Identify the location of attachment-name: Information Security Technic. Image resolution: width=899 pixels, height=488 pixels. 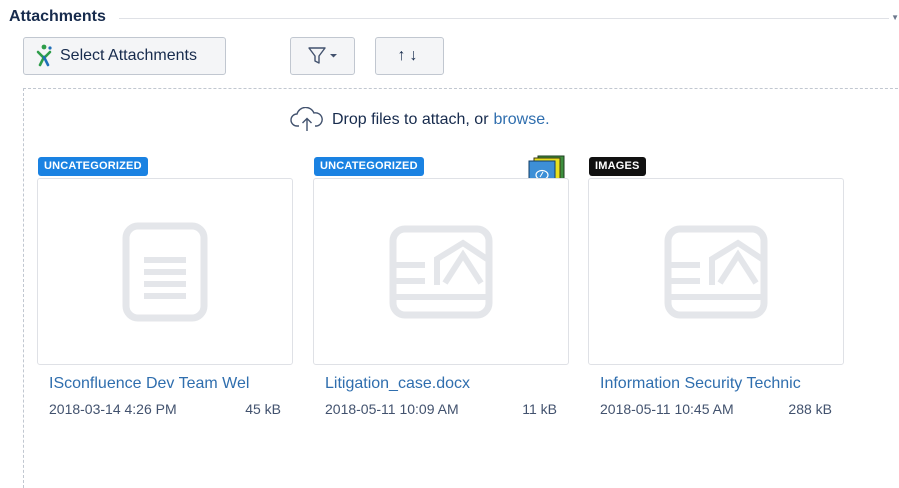
(714, 384).